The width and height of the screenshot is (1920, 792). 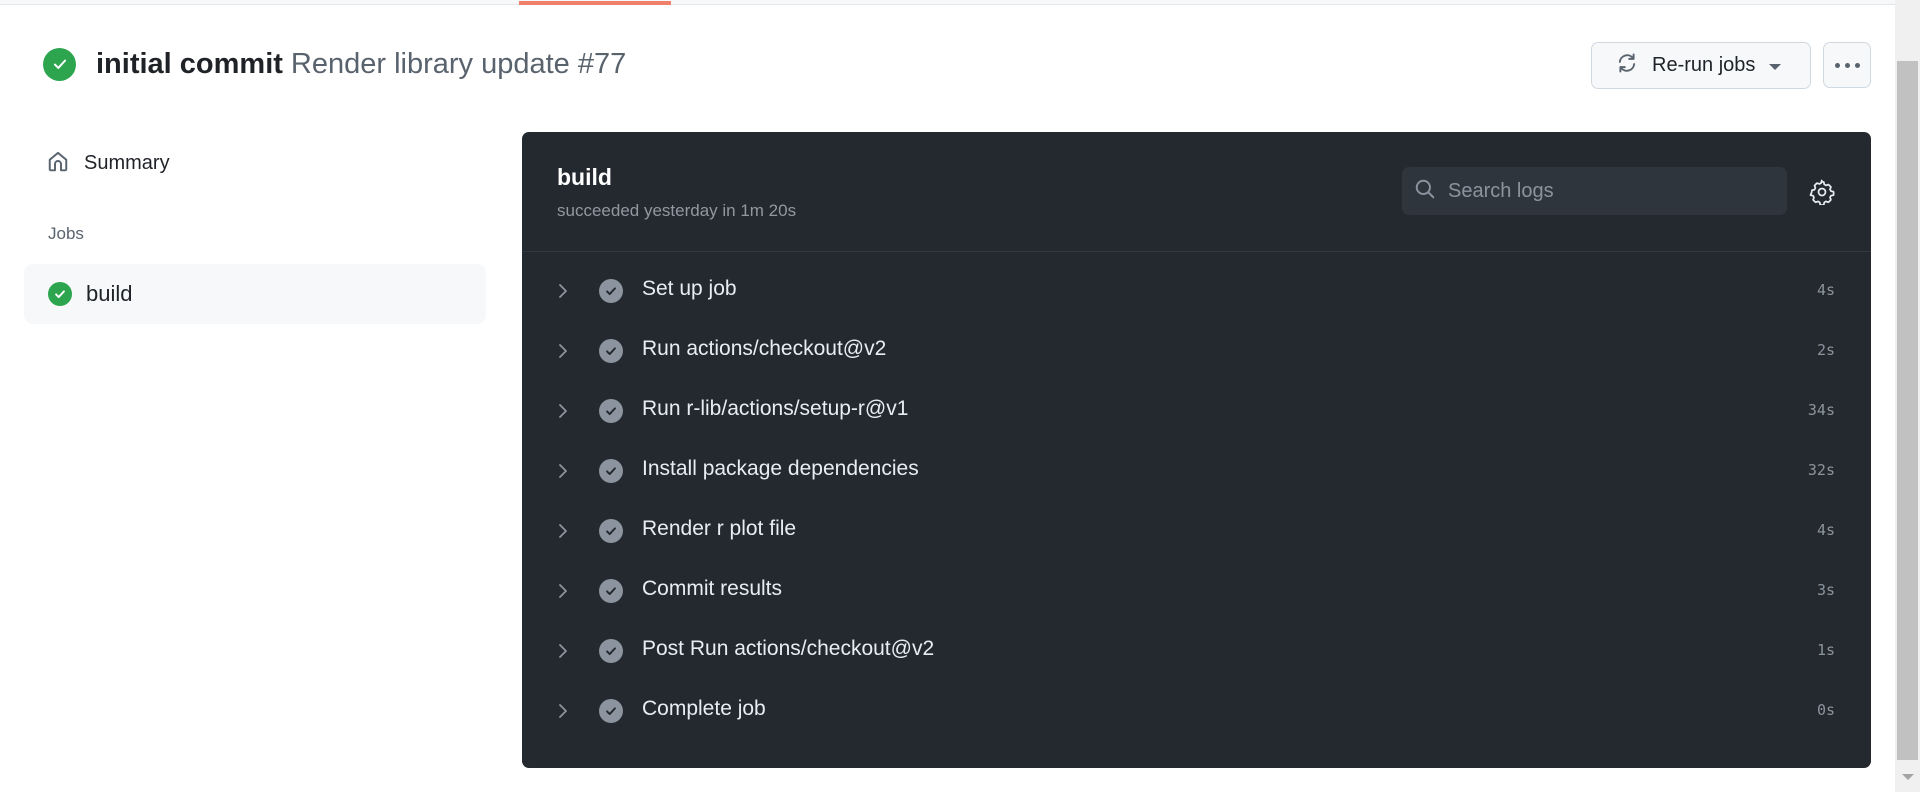 I want to click on step-name: Post Run actions/checkout@v2, so click(x=788, y=648).